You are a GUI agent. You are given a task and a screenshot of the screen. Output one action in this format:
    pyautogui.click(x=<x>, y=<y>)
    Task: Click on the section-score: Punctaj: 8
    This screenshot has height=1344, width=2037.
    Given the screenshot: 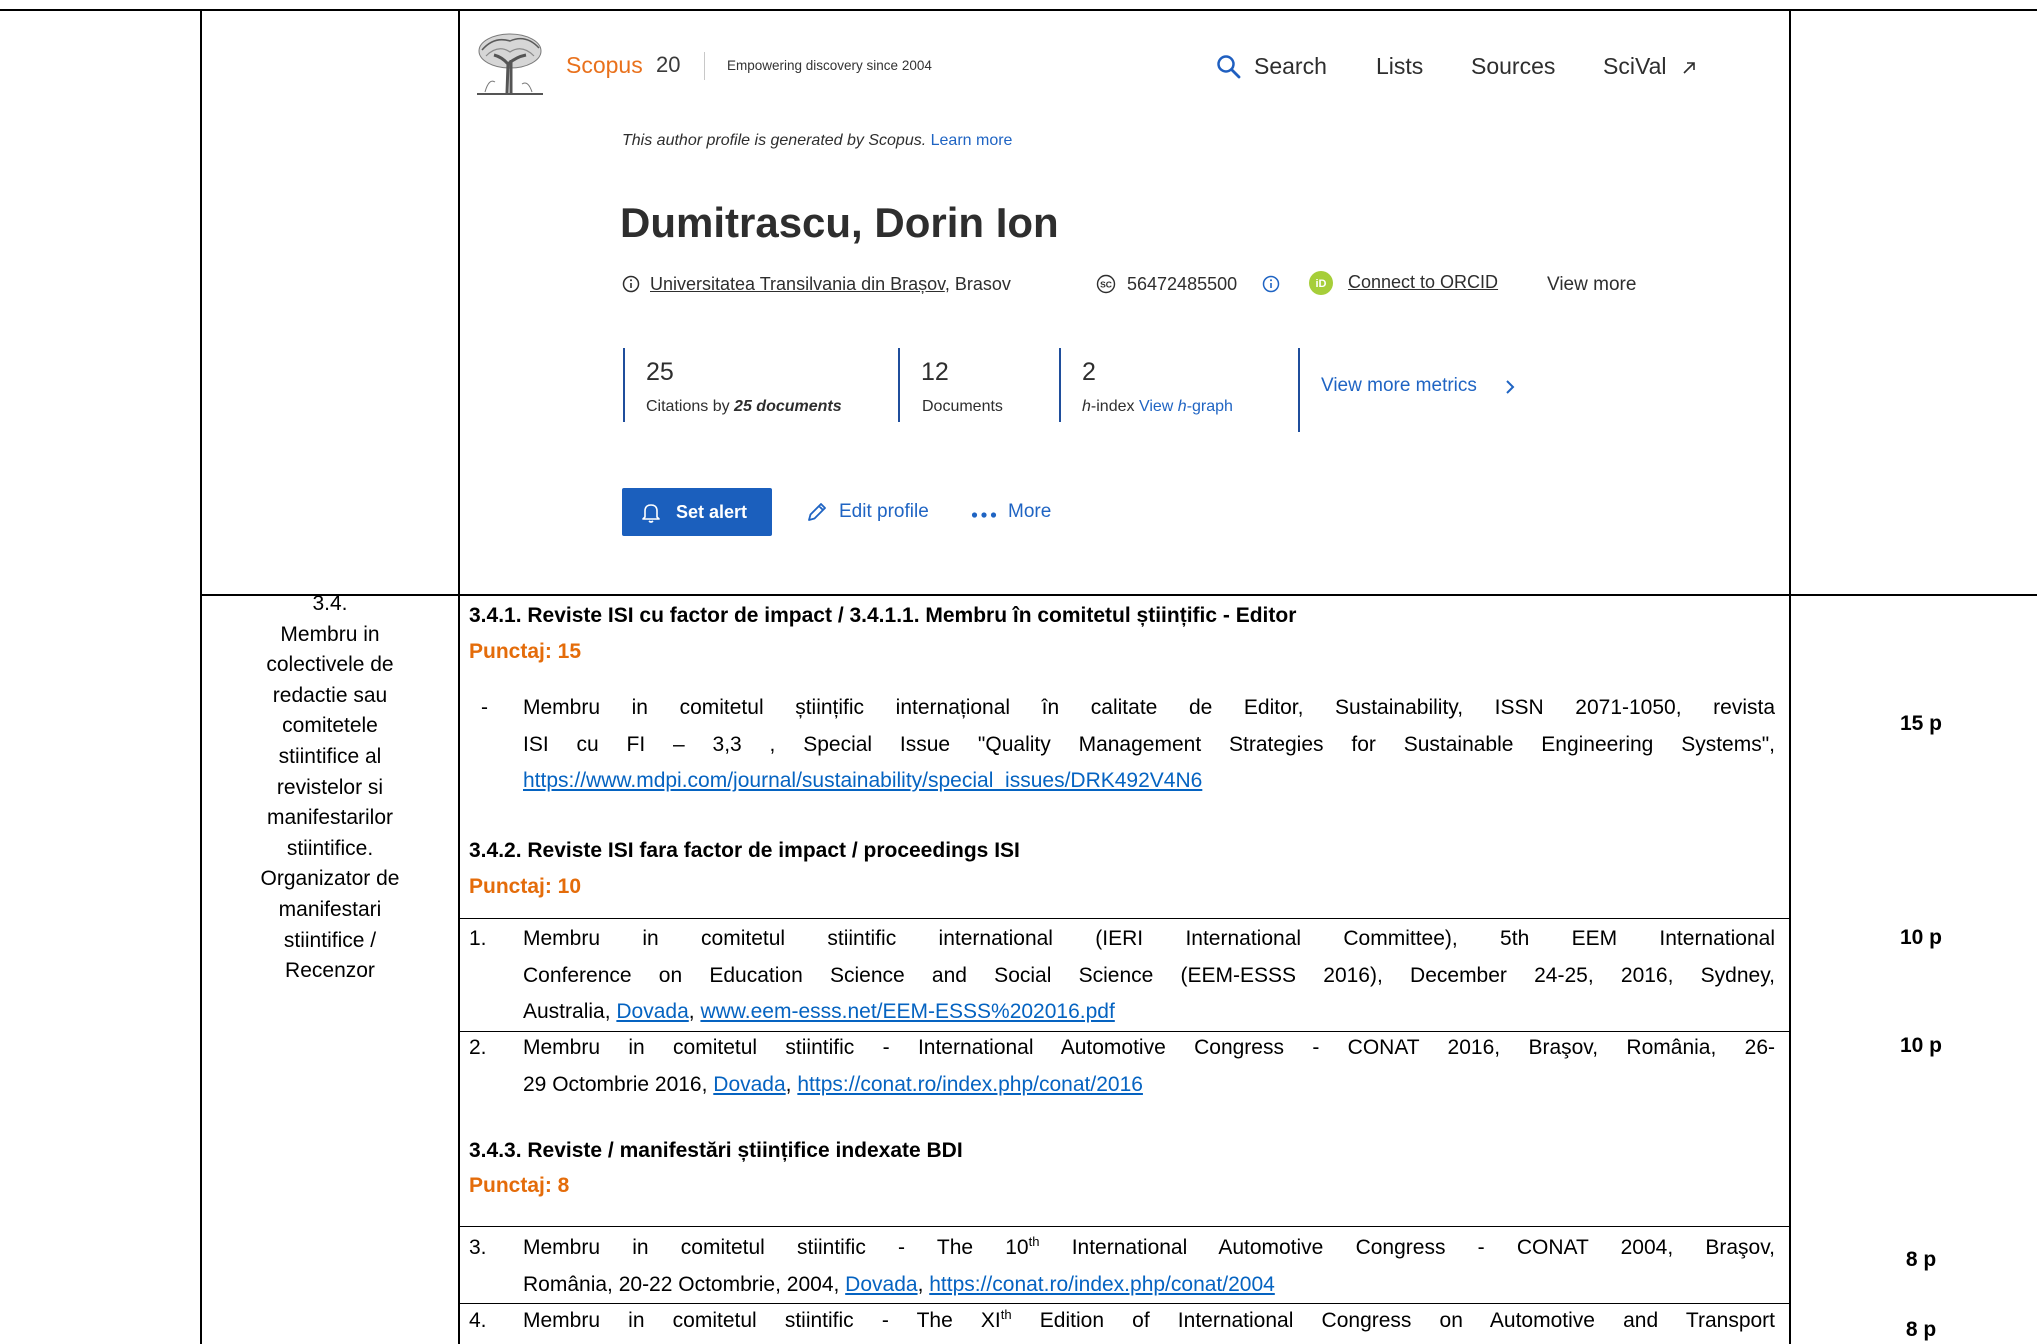 What is the action you would take?
    pyautogui.click(x=519, y=1185)
    